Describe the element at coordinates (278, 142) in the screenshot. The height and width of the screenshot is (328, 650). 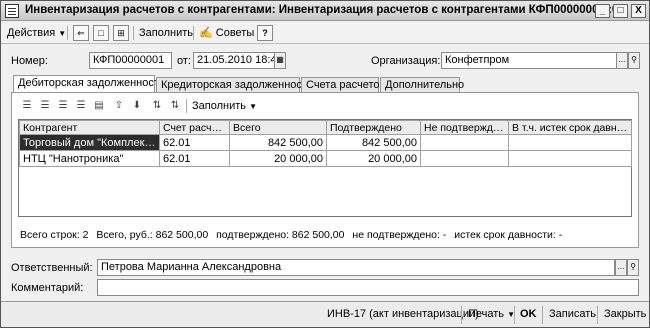
I see `cell-total: 842 500,00` at that location.